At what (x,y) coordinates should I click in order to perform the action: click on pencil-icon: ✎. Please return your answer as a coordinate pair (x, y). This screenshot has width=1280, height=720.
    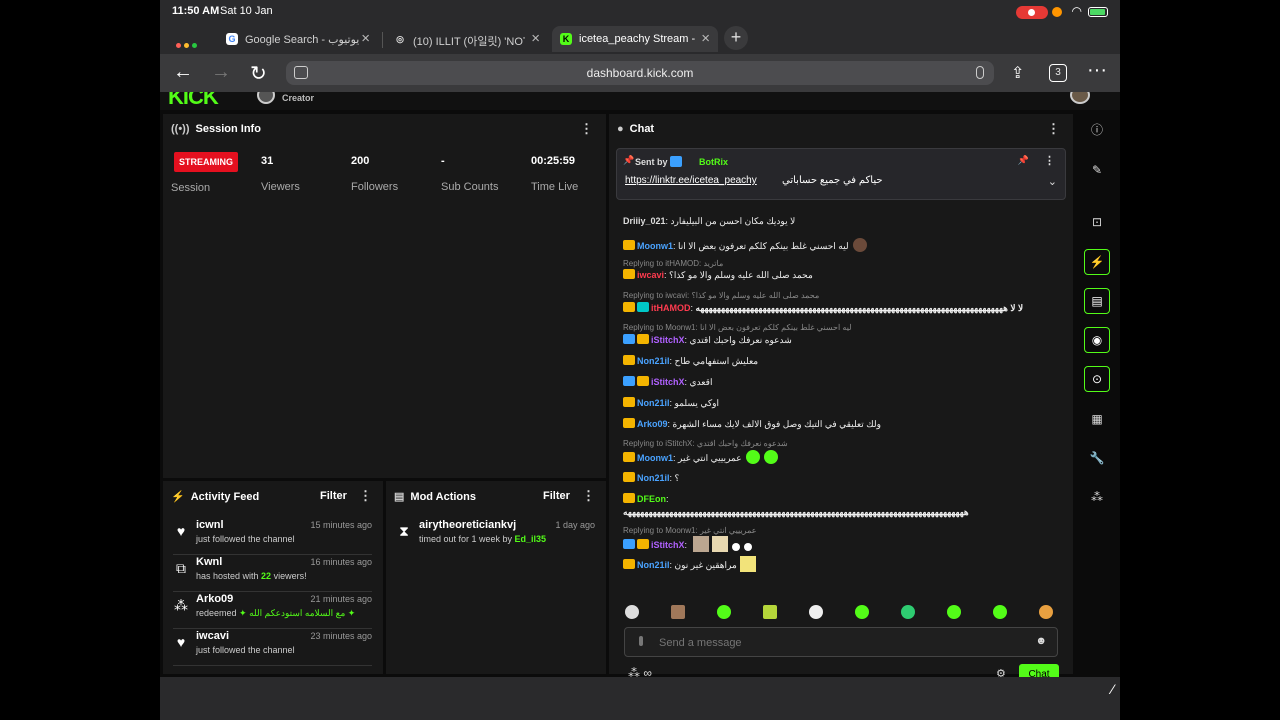
    Looking at the image, I should click on (1097, 171).